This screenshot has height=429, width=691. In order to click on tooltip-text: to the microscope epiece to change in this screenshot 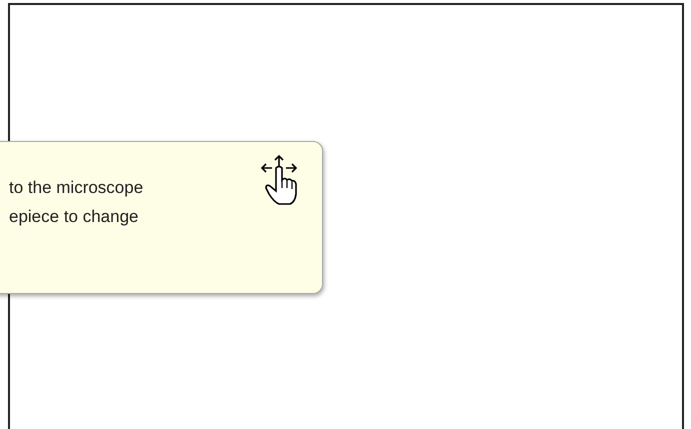, I will do `click(76, 202)`.